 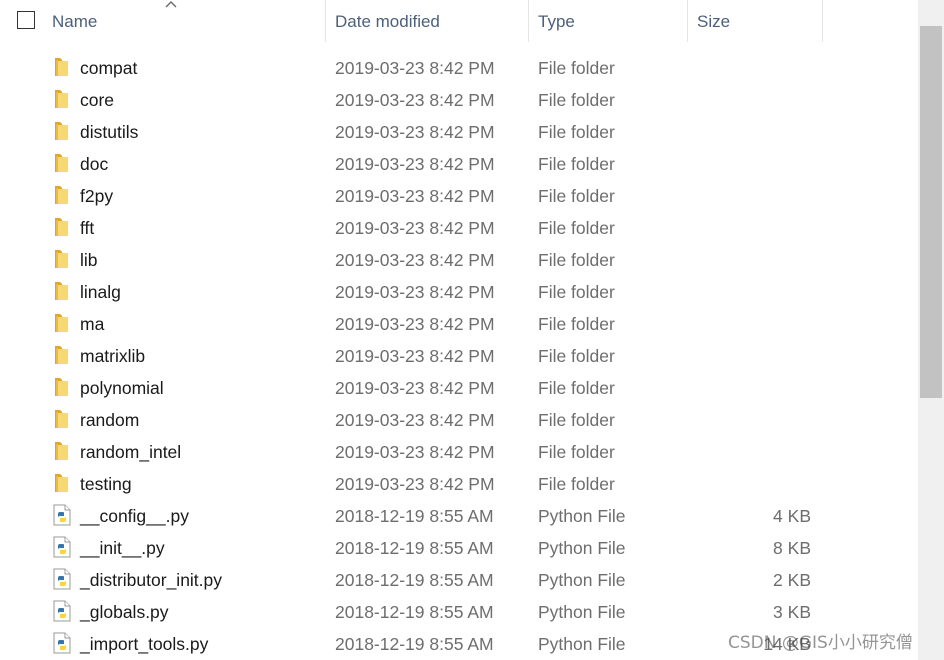 What do you see at coordinates (109, 68) in the screenshot?
I see `file-name: compat` at bounding box center [109, 68].